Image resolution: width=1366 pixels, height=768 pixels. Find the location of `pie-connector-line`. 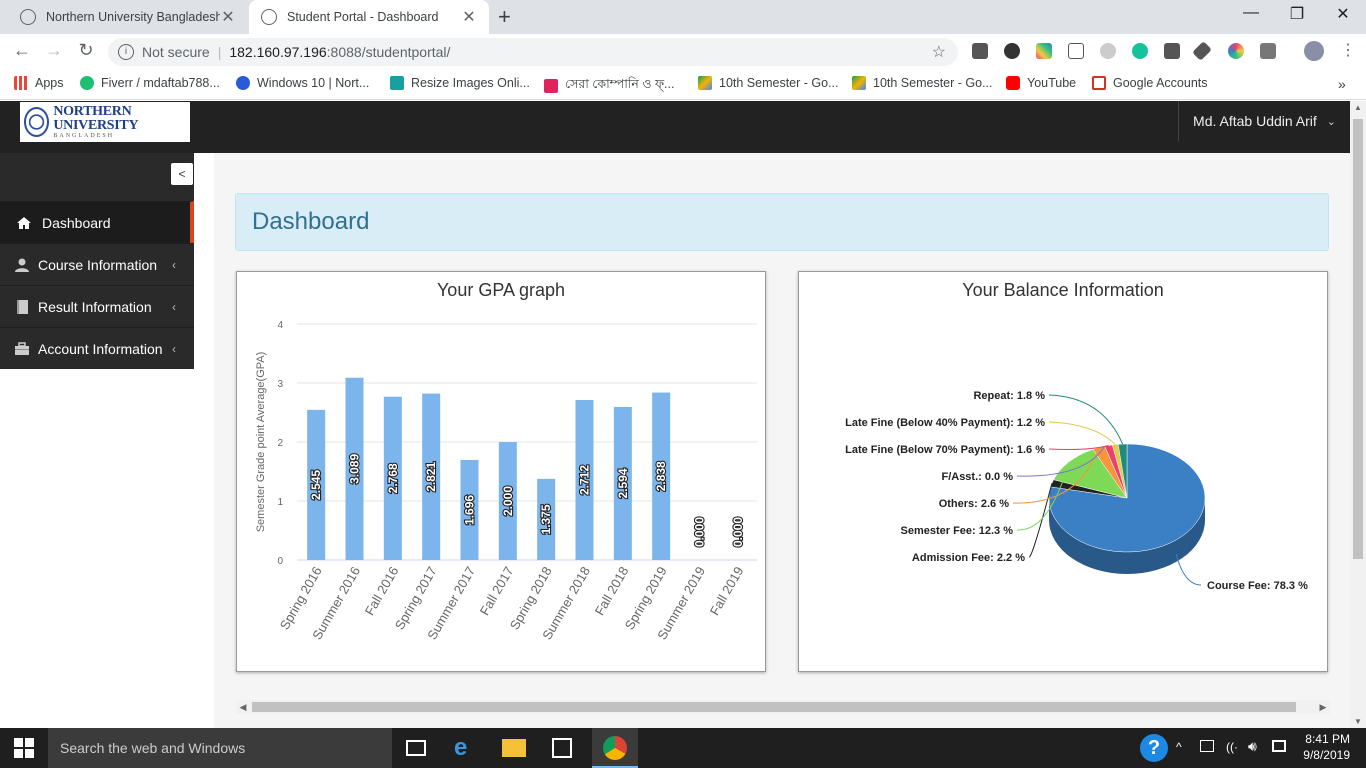

pie-connector-line is located at coordinates (1086, 419).